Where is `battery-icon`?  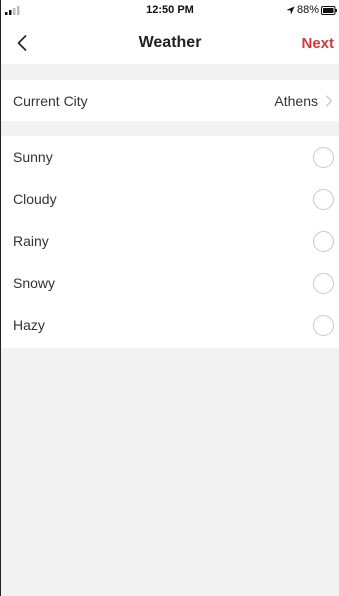
battery-icon is located at coordinates (329, 10).